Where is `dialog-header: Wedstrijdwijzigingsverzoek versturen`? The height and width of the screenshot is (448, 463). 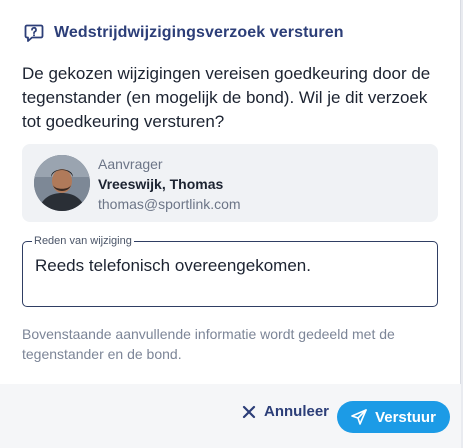 dialog-header: Wedstrijdwijzigingsverzoek versturen is located at coordinates (184, 33).